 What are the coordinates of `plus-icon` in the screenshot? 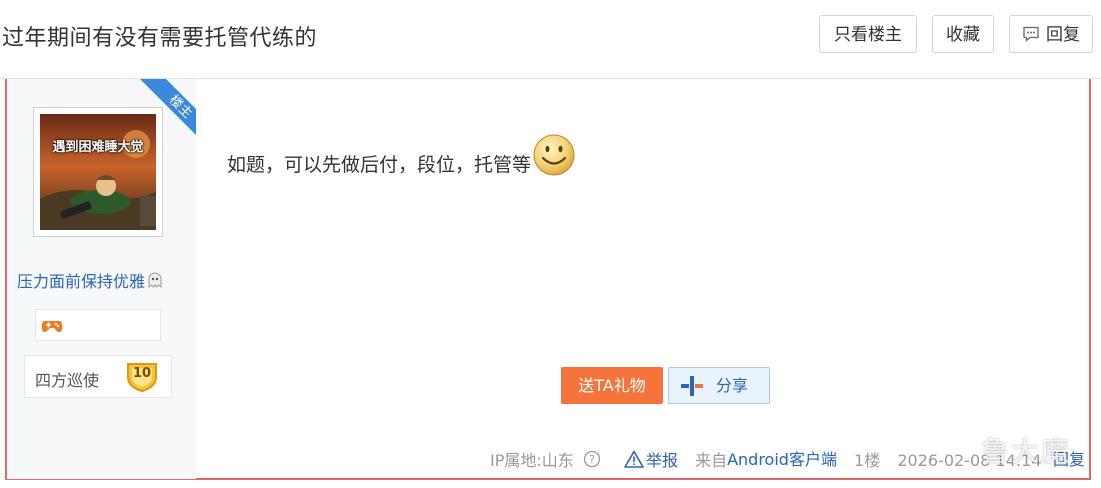 It's located at (692, 386).